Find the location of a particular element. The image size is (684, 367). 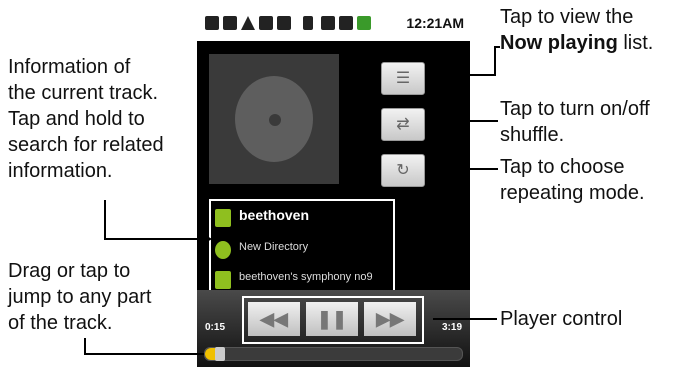

gallery-icon is located at coordinates (212, 23).